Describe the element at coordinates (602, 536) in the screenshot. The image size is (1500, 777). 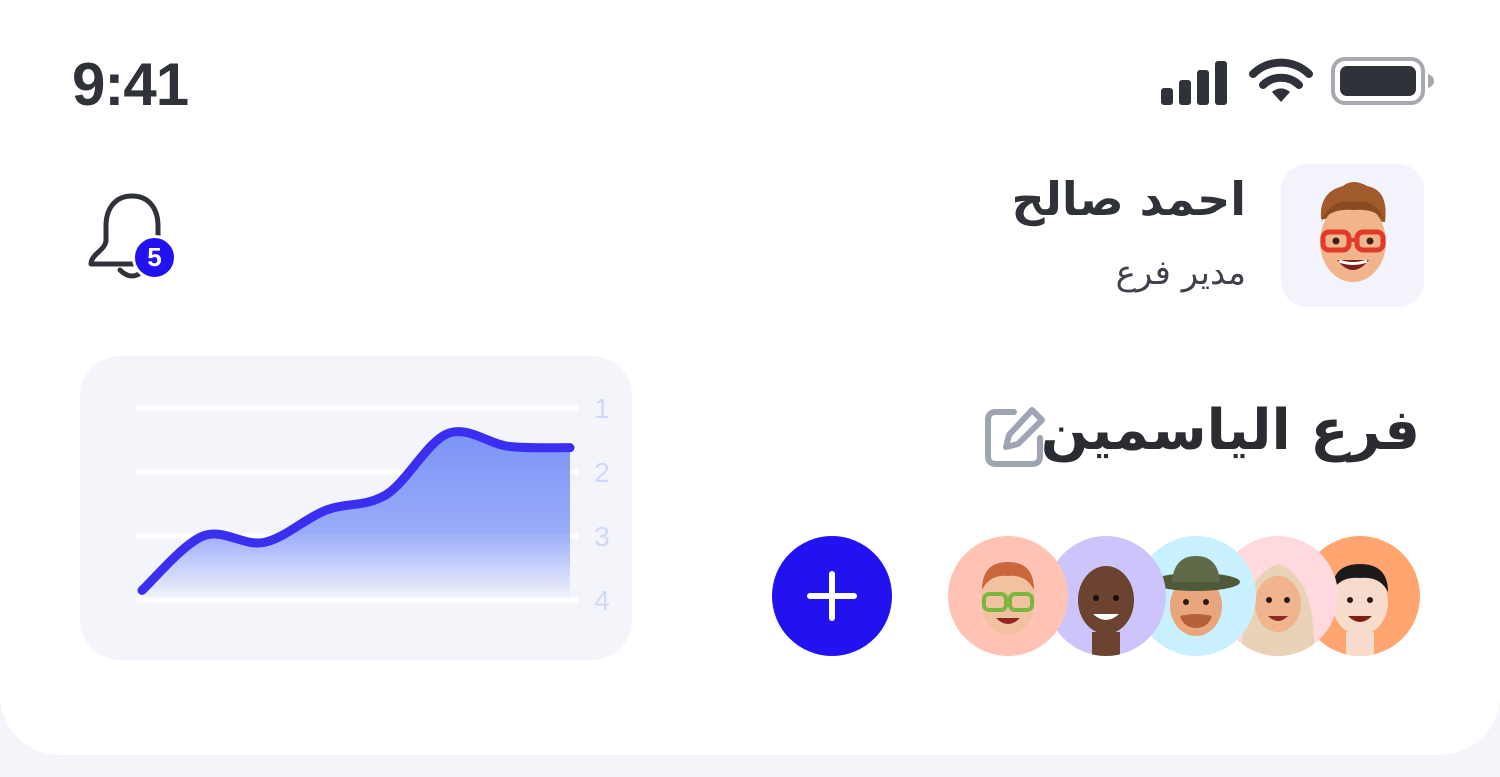
I see `y-tick-label: 3` at that location.